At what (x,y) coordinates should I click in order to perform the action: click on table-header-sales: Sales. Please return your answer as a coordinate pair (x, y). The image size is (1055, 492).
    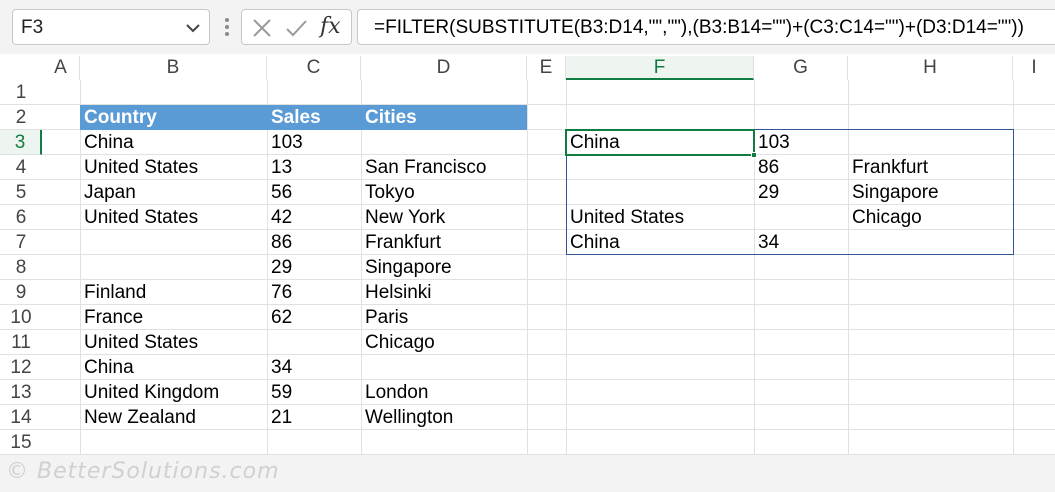
    Looking at the image, I should click on (314, 117).